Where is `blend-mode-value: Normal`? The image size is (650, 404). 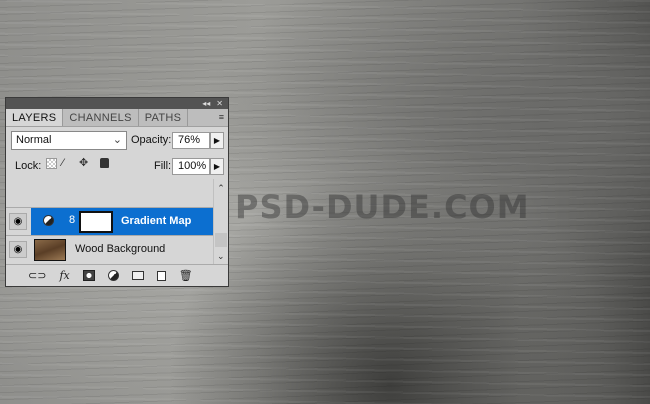
blend-mode-value: Normal is located at coordinates (34, 140).